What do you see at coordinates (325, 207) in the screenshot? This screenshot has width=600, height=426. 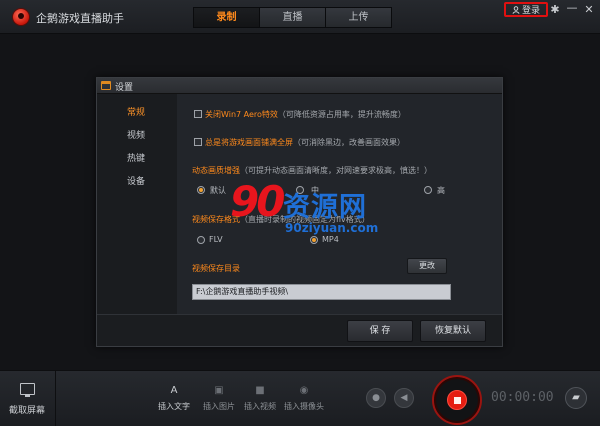 I see `watermark-name: 资源网` at bounding box center [325, 207].